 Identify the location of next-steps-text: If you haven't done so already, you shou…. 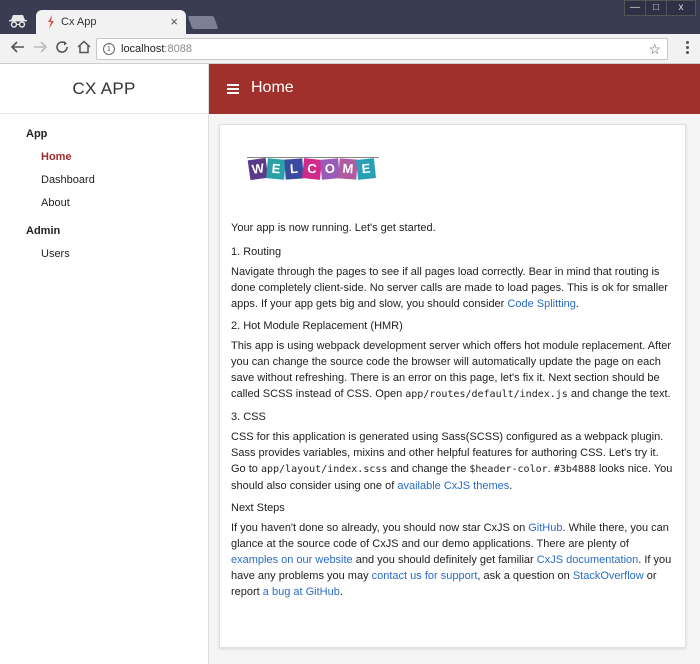
(451, 560).